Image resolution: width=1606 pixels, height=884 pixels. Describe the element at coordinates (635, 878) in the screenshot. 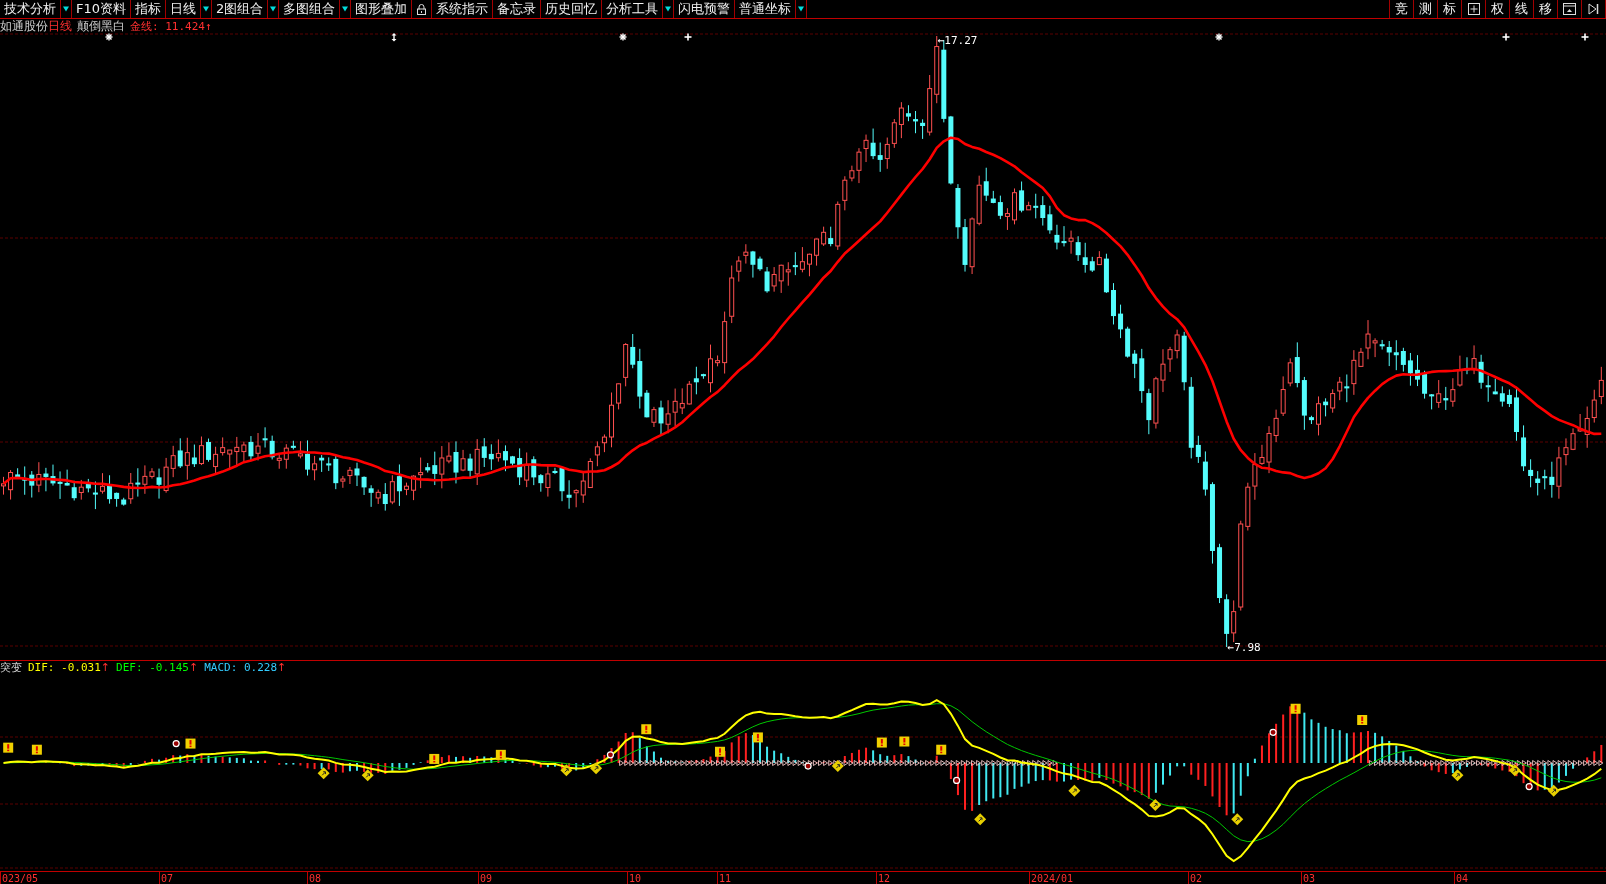

I see `date-axis-label: 10` at that location.